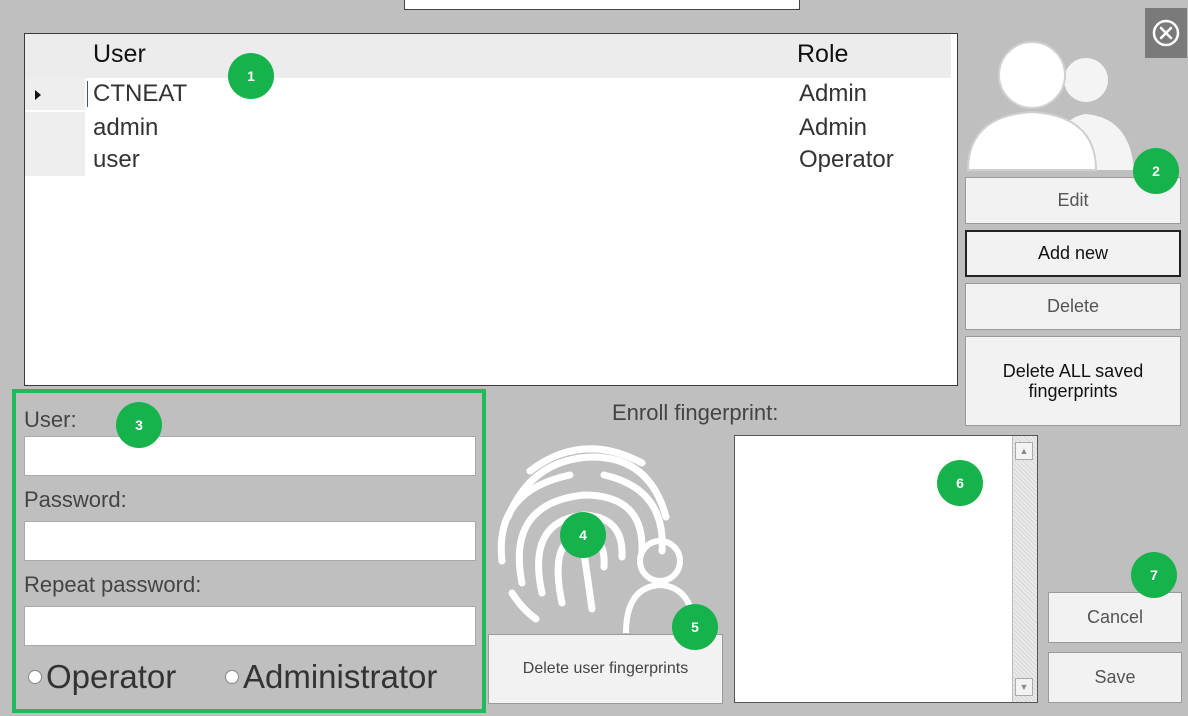  I want to click on marker-4: 4, so click(583, 535).